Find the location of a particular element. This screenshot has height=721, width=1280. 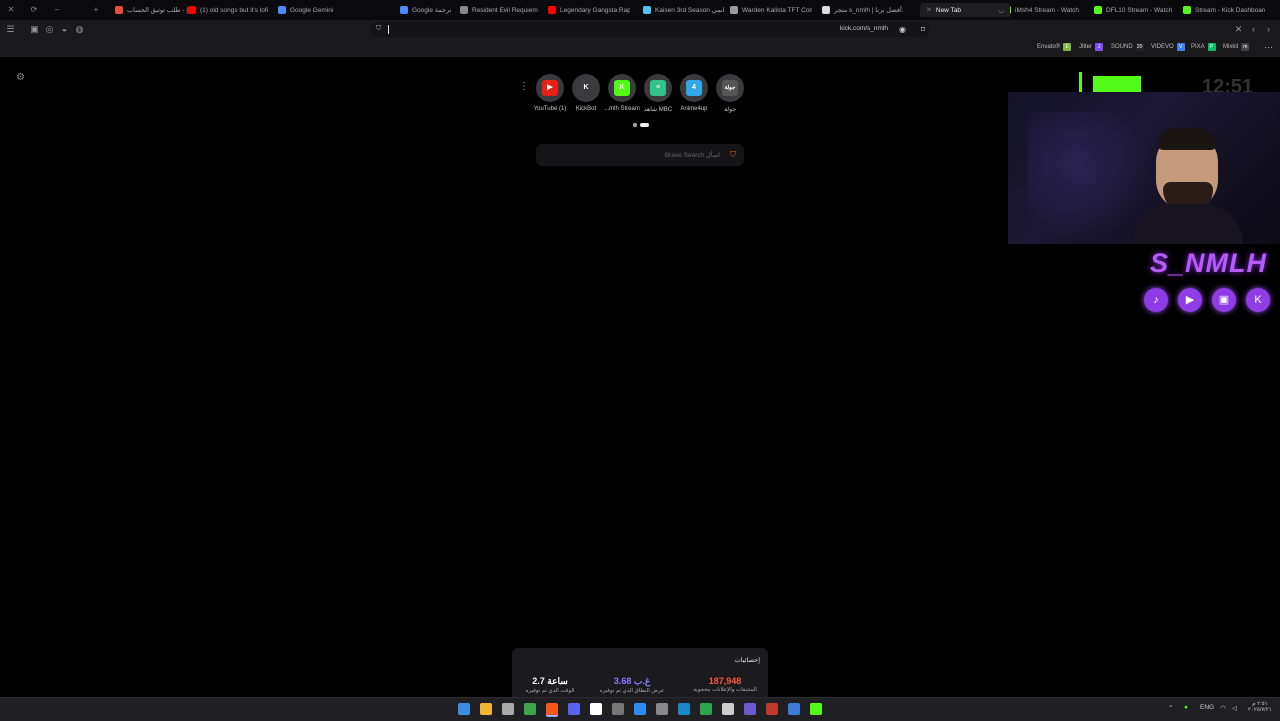

shortcut-icon: ≡ is located at coordinates (658, 88).